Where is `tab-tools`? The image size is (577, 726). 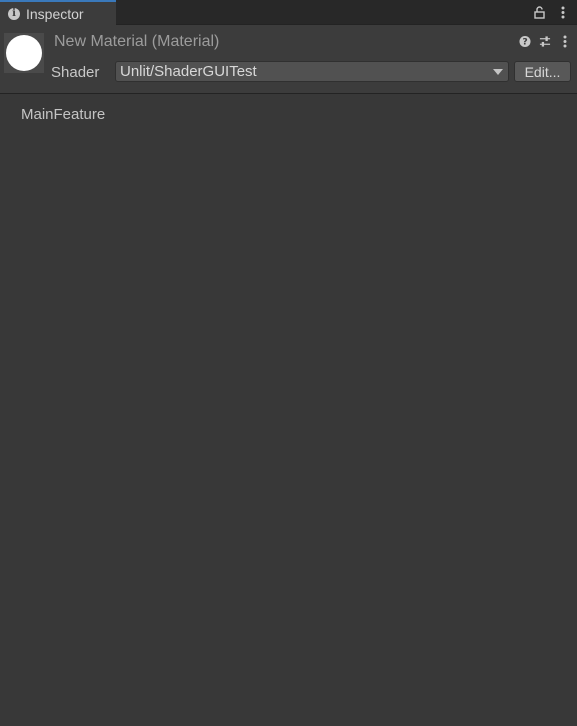
tab-tools is located at coordinates (551, 12).